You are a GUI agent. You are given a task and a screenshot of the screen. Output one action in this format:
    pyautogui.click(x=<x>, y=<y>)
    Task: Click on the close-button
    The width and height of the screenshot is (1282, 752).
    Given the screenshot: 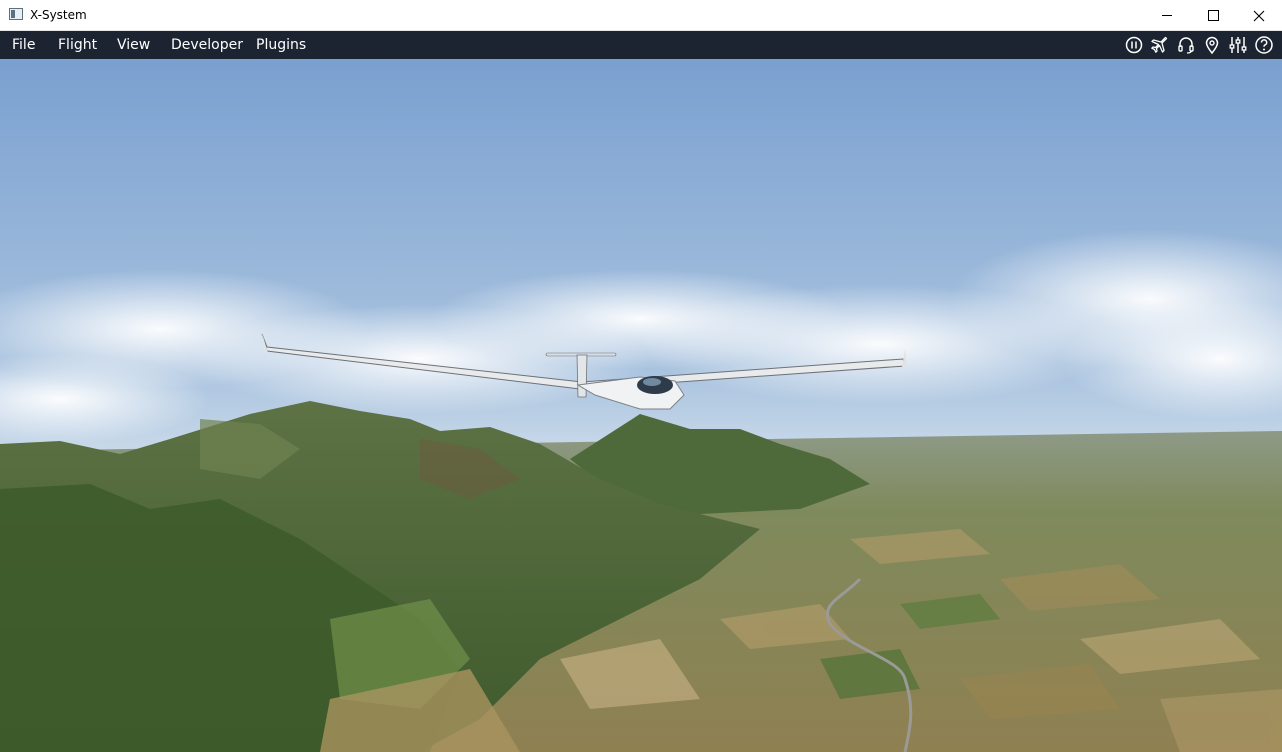 What is the action you would take?
    pyautogui.click(x=1259, y=15)
    